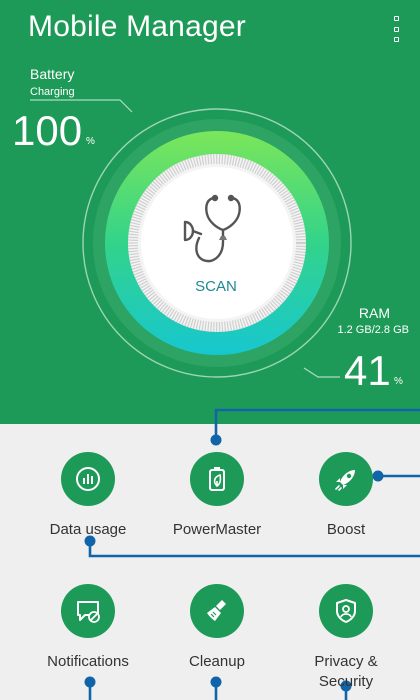 The width and height of the screenshot is (420, 700). I want to click on tile-label: Cleanup, so click(217, 661).